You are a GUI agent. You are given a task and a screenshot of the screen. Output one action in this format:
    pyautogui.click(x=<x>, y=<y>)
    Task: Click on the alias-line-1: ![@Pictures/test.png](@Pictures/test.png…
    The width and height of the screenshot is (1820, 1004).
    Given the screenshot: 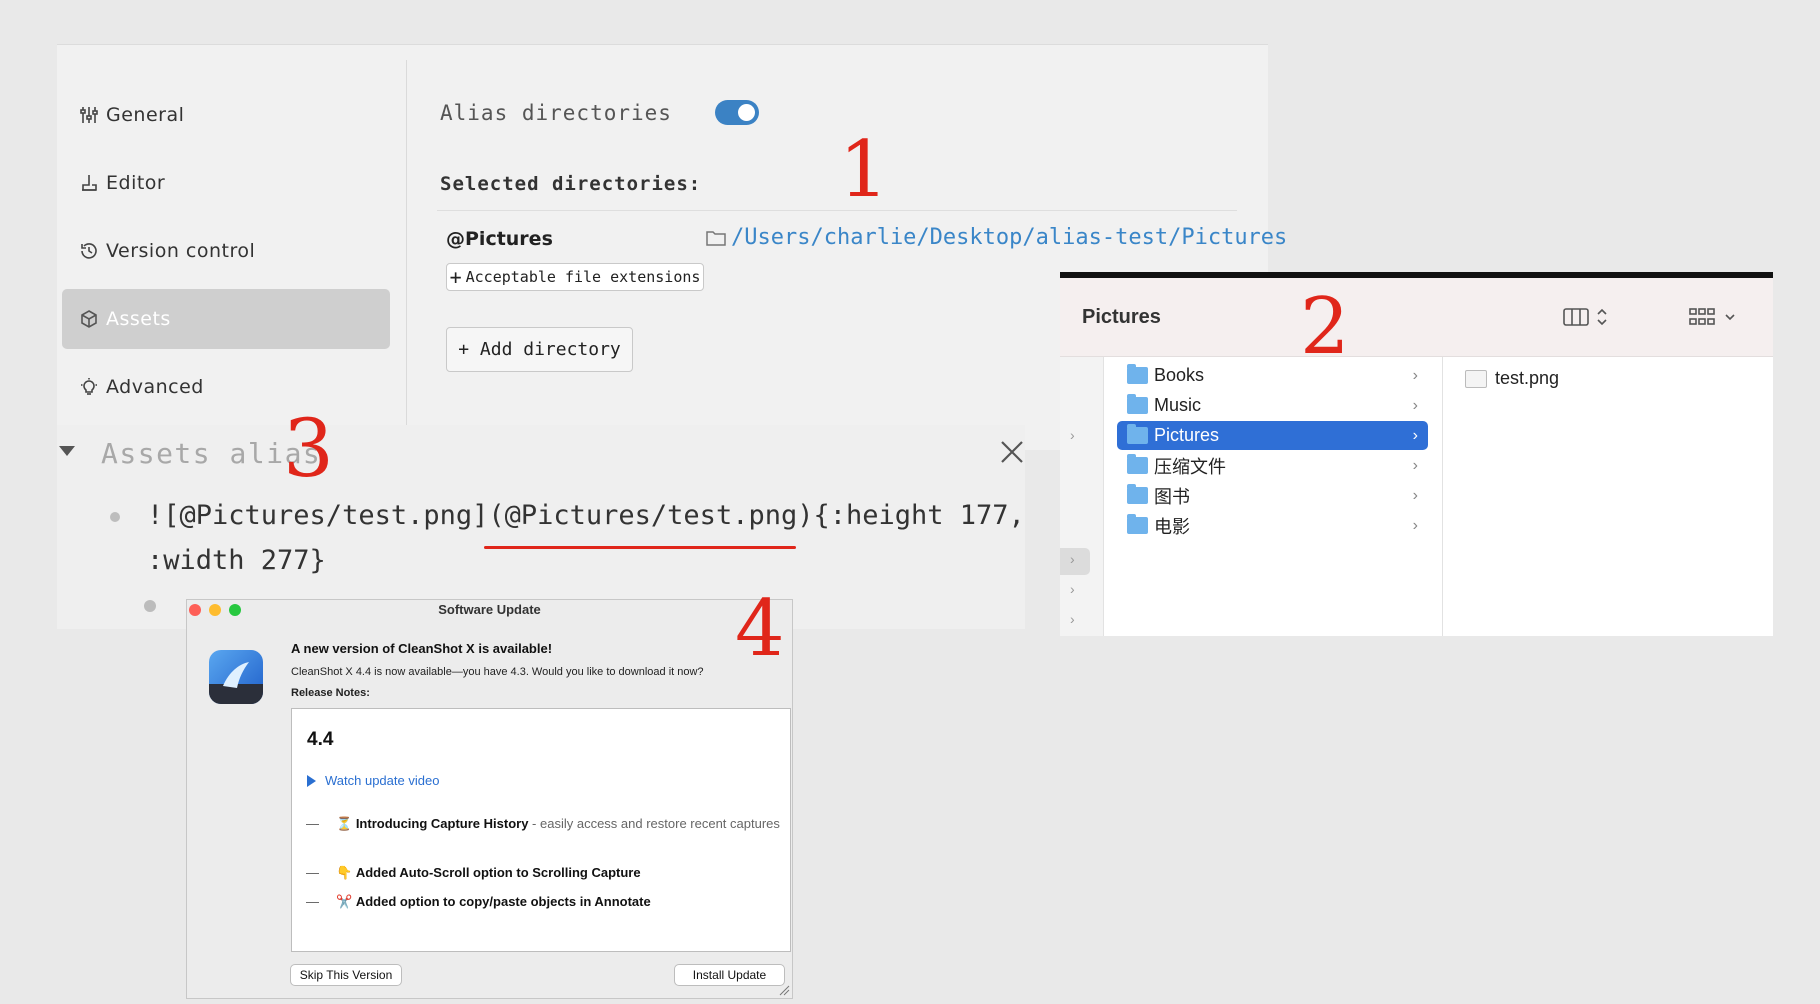 What is the action you would take?
    pyautogui.click(x=586, y=515)
    